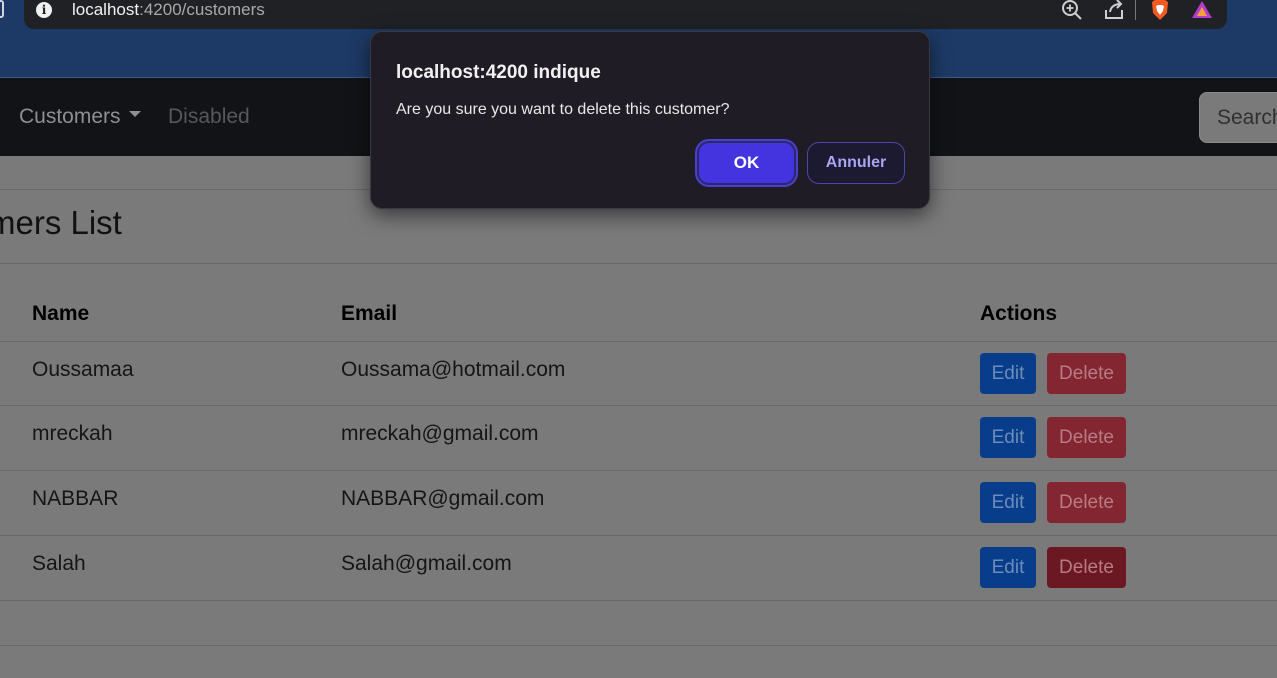 This screenshot has height=678, width=1277. What do you see at coordinates (1247, 117) in the screenshot?
I see `search-placeholder: Search` at bounding box center [1247, 117].